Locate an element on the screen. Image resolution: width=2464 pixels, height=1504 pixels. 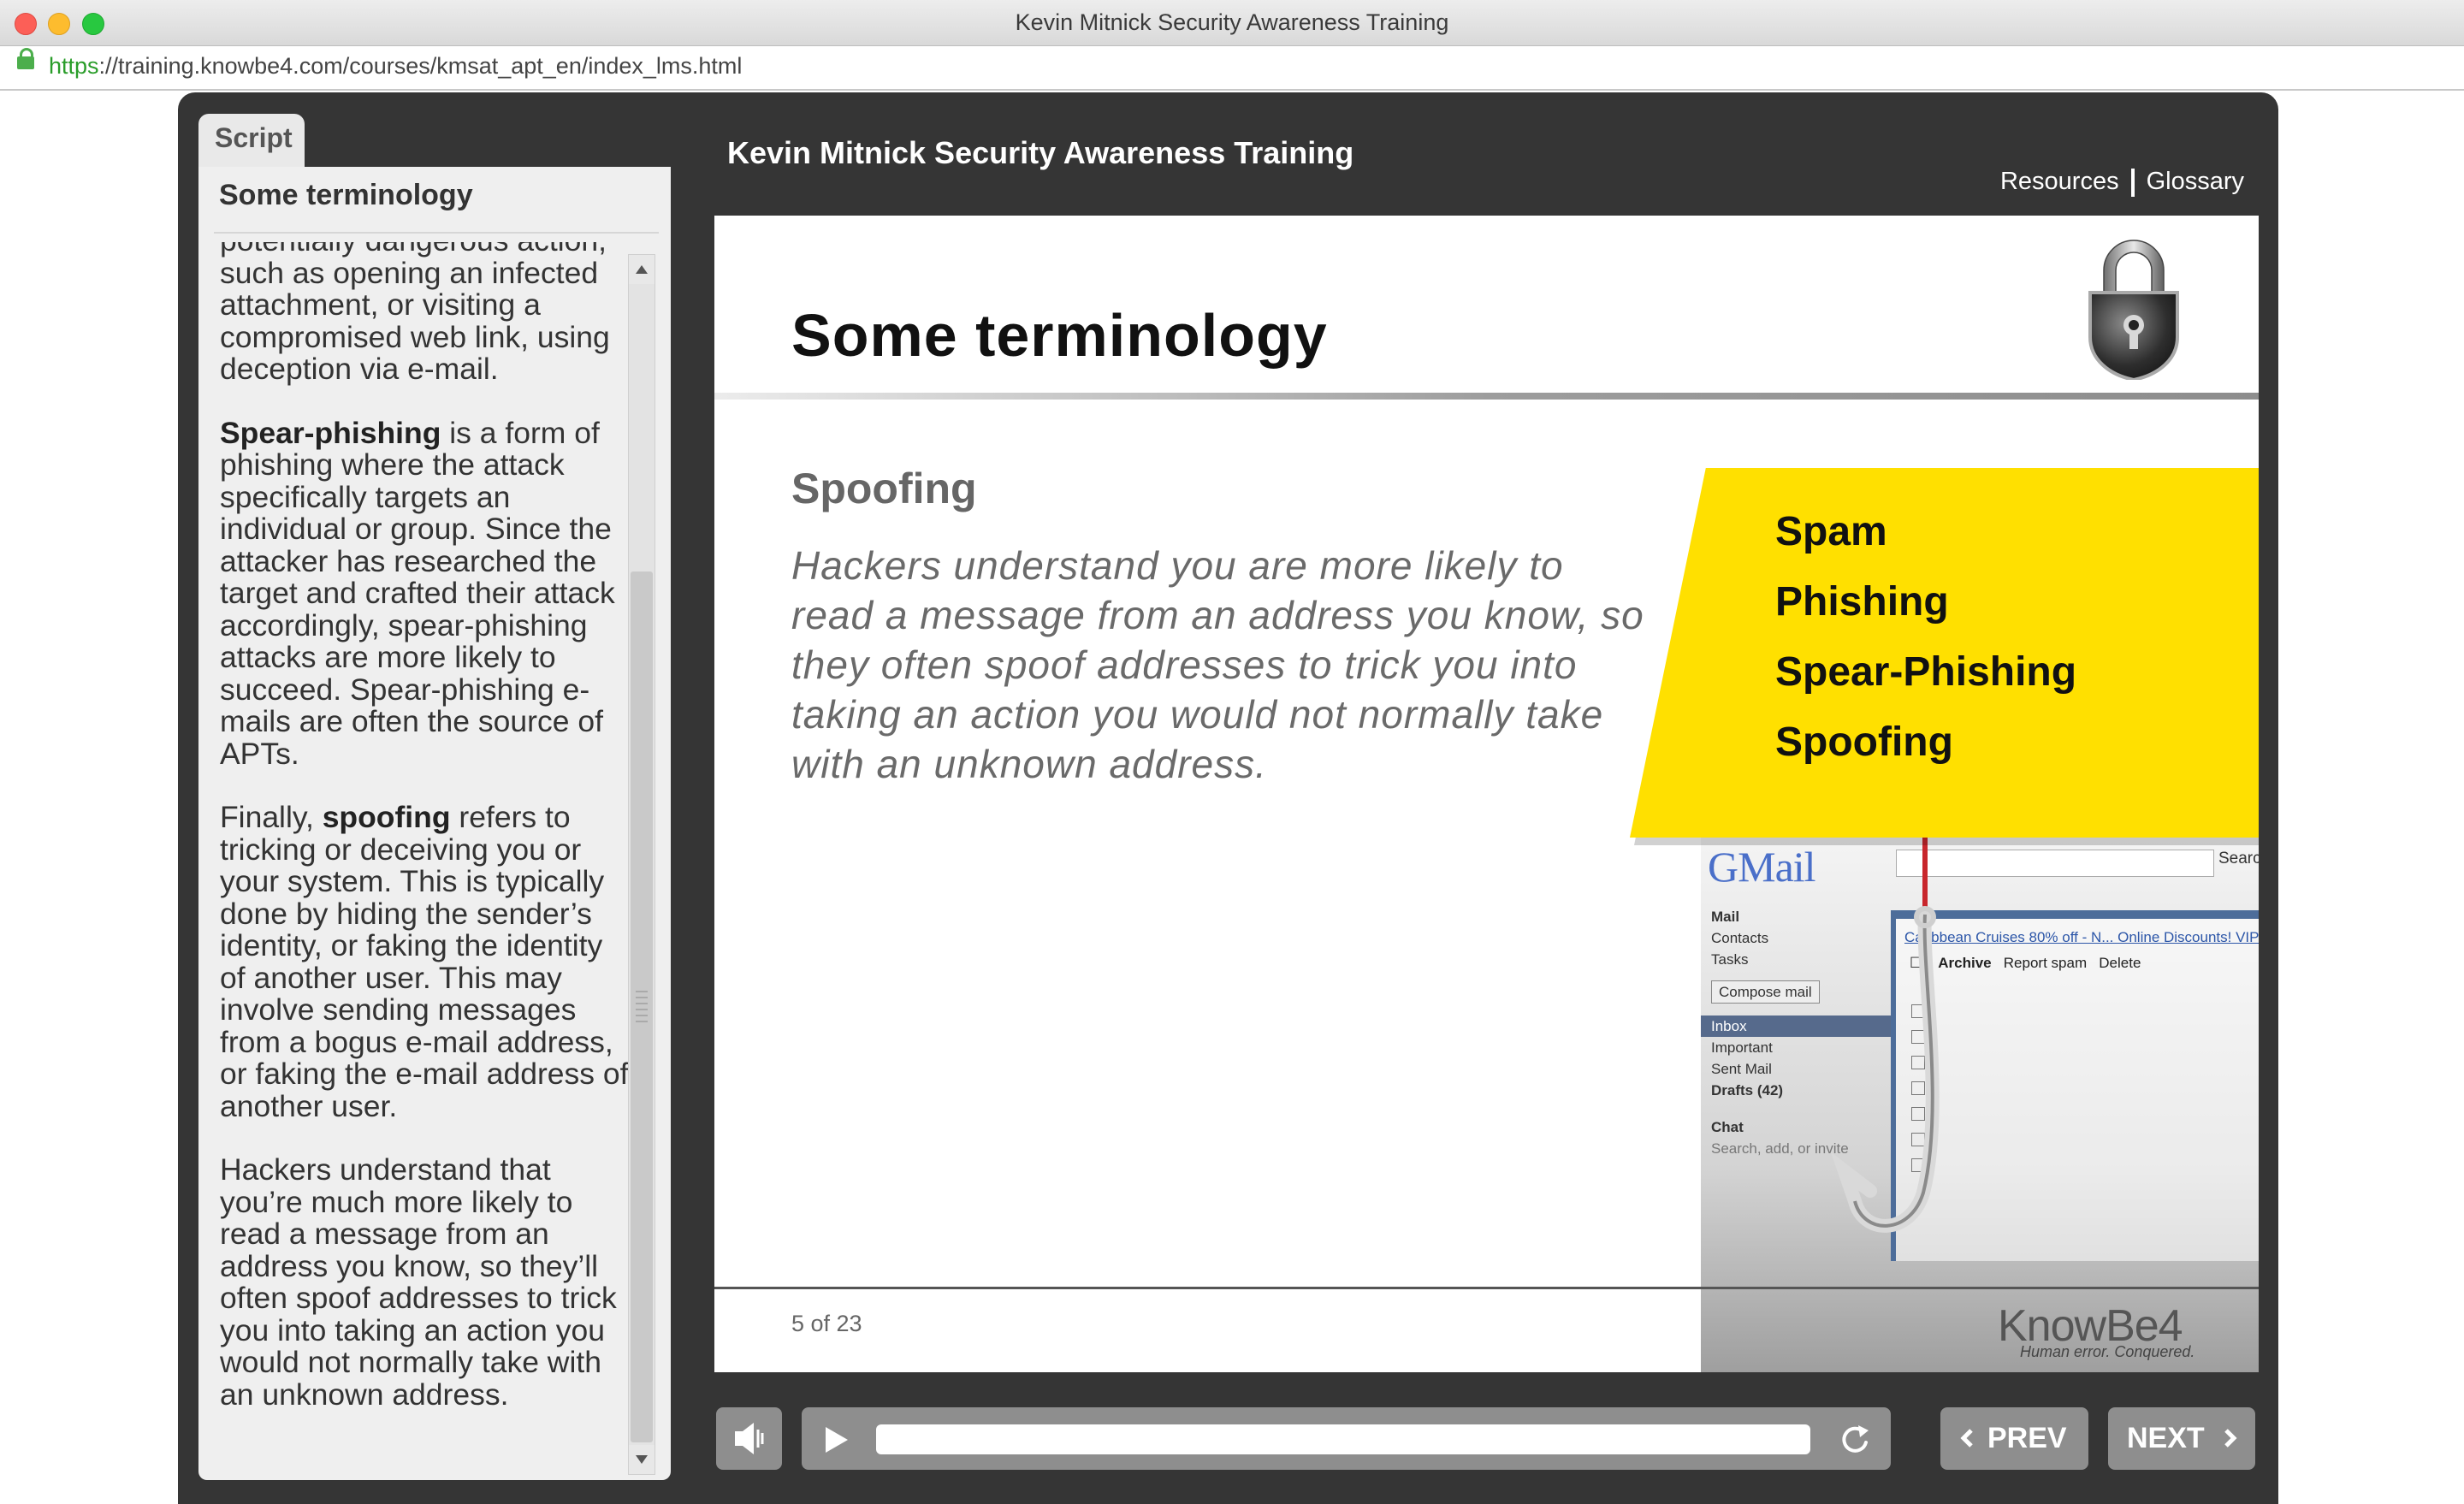
gmail-logo: GMail is located at coordinates (1762, 867).